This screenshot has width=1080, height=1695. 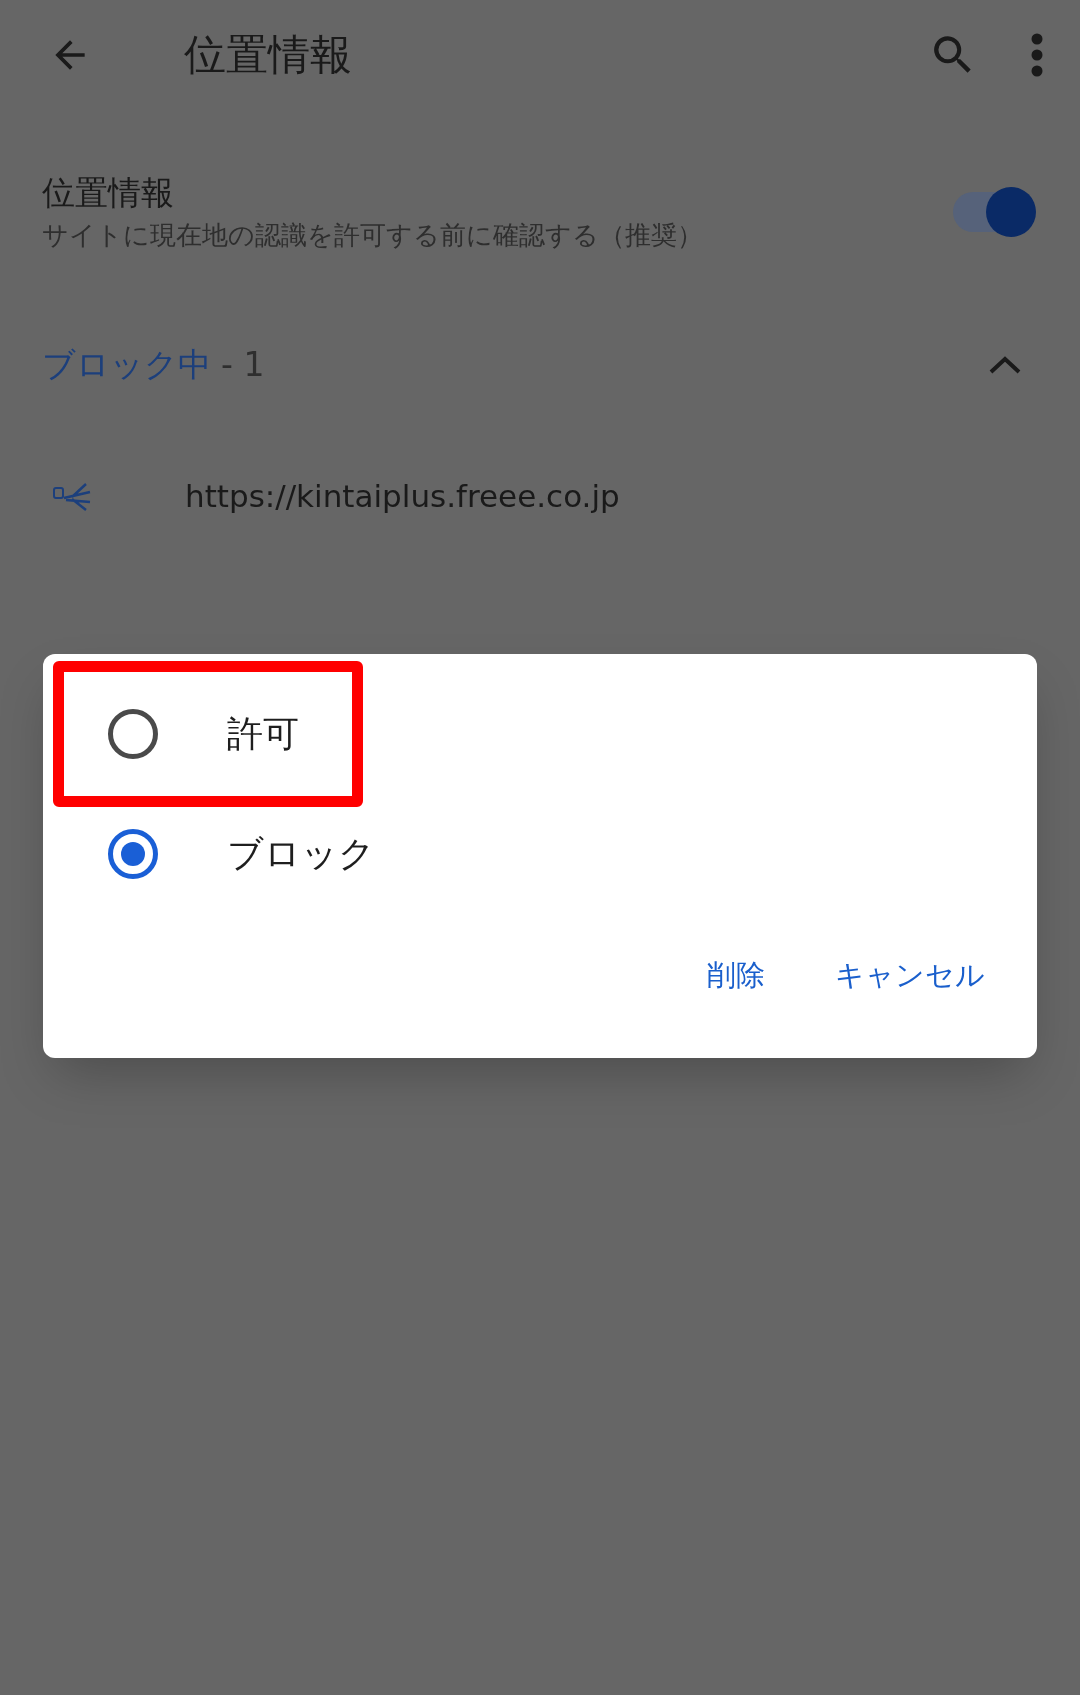 What do you see at coordinates (301, 853) in the screenshot?
I see `option-label: ブロック` at bounding box center [301, 853].